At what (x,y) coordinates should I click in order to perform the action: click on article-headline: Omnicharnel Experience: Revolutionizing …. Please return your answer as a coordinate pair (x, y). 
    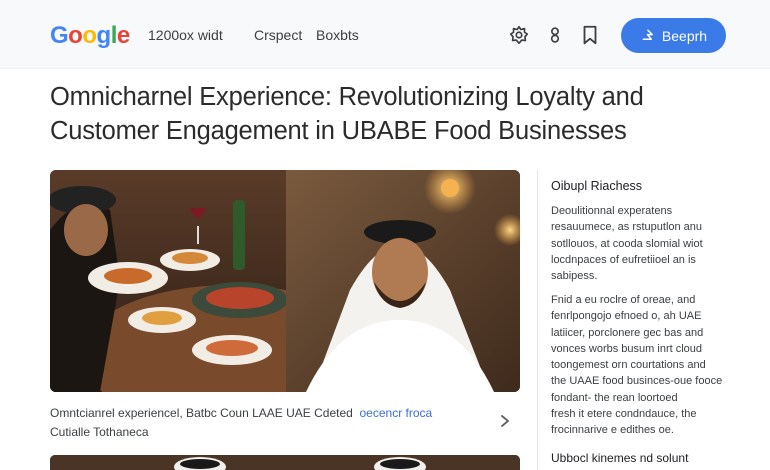
    Looking at the image, I should click on (395, 114).